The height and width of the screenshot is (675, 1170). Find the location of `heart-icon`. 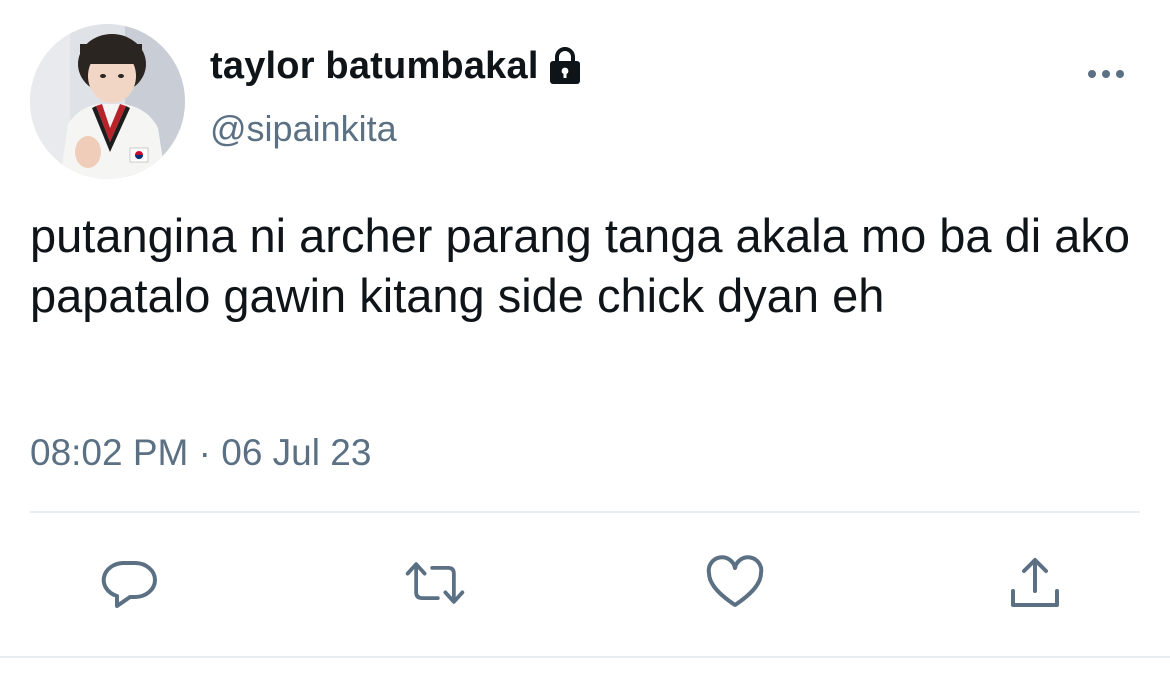

heart-icon is located at coordinates (735, 581).